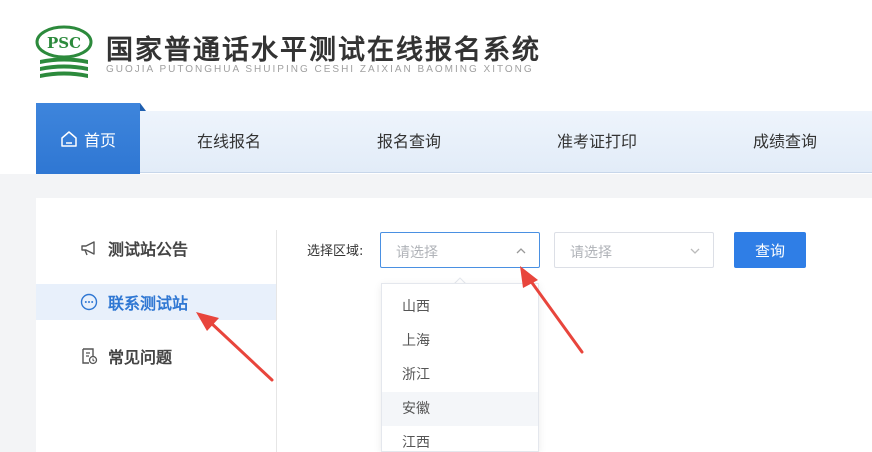 The height and width of the screenshot is (452, 872). Describe the element at coordinates (323, 50) in the screenshot. I see `site-title: 国家普通话水平测试在线报名系统` at that location.